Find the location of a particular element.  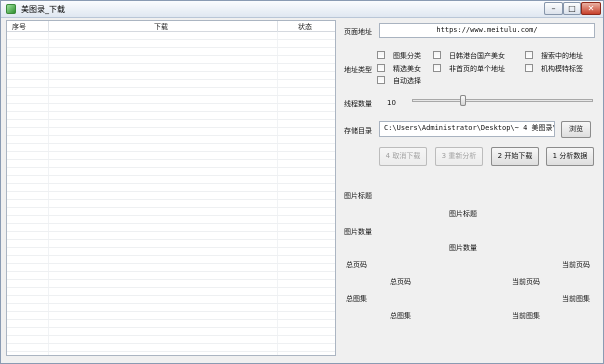

reanalyze-button: 3 重新分析 is located at coordinates (459, 156).